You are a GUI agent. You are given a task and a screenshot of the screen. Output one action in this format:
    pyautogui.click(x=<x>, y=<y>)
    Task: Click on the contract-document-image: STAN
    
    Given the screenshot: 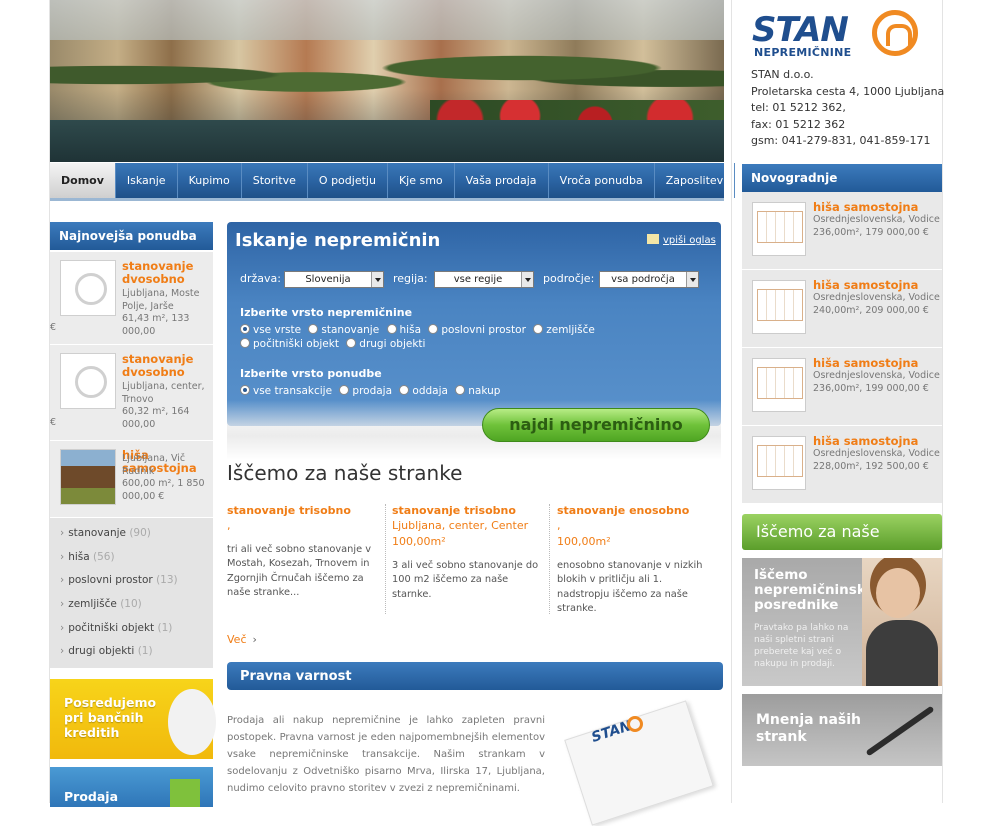 What is the action you would take?
    pyautogui.click(x=639, y=763)
    